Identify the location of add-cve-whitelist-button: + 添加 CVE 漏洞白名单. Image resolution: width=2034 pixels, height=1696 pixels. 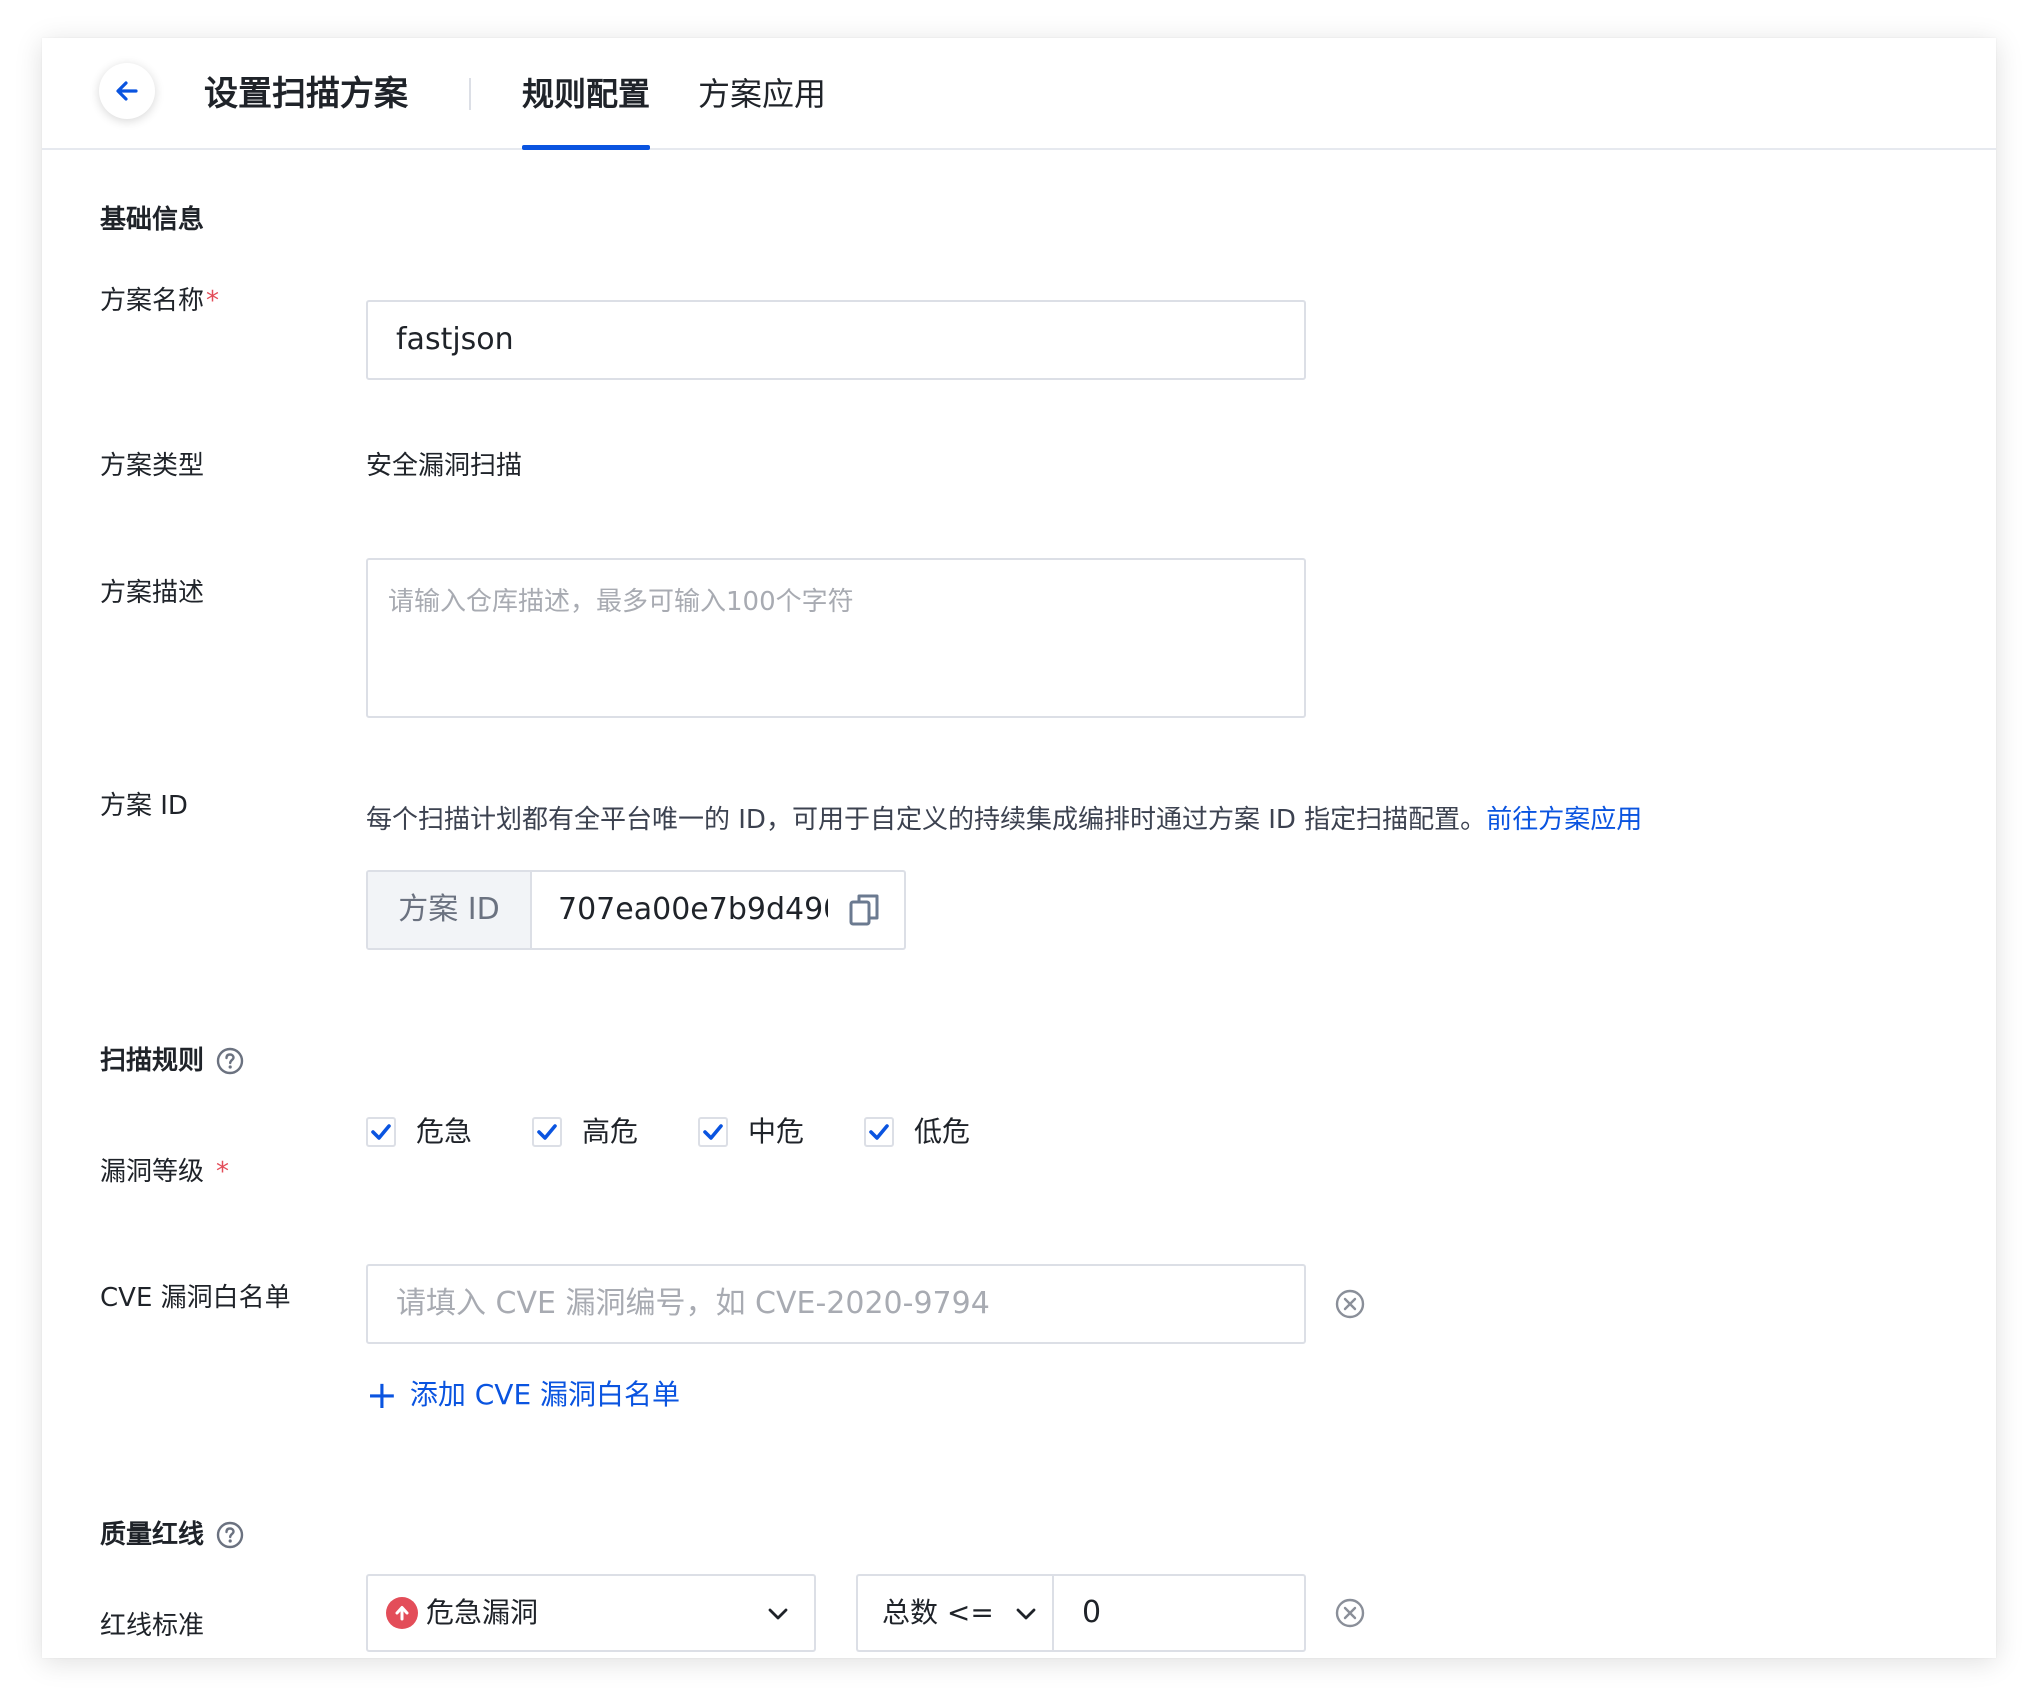
(523, 1395).